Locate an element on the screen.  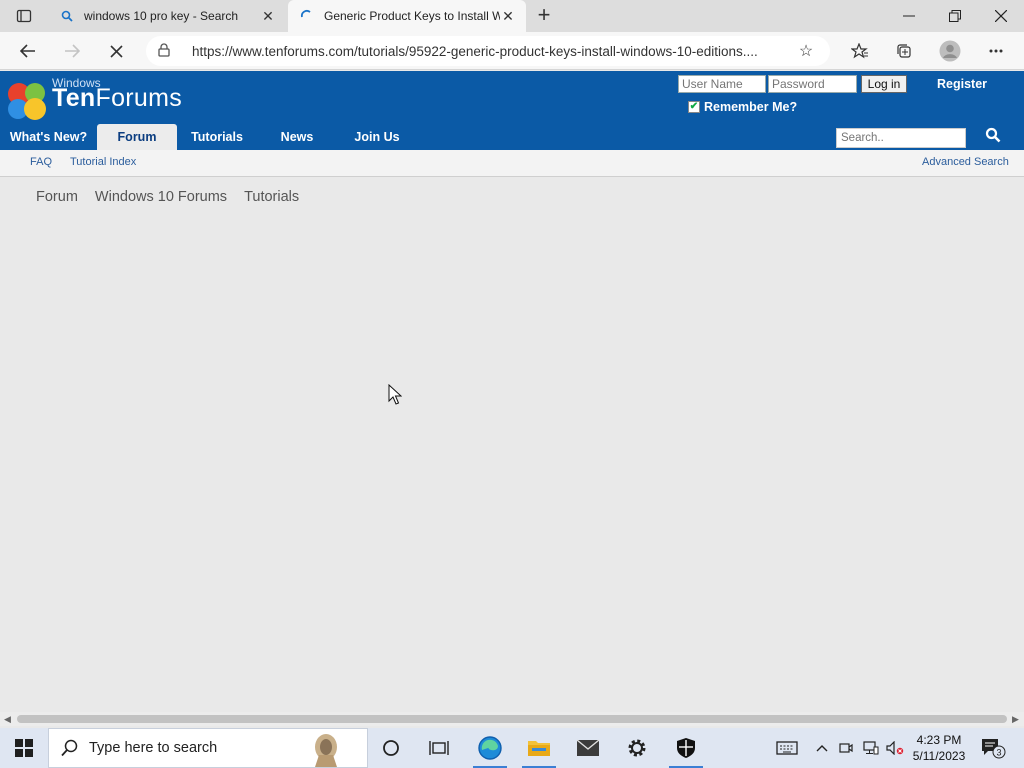
breadcrumb-forum: Forum is located at coordinates (57, 197).